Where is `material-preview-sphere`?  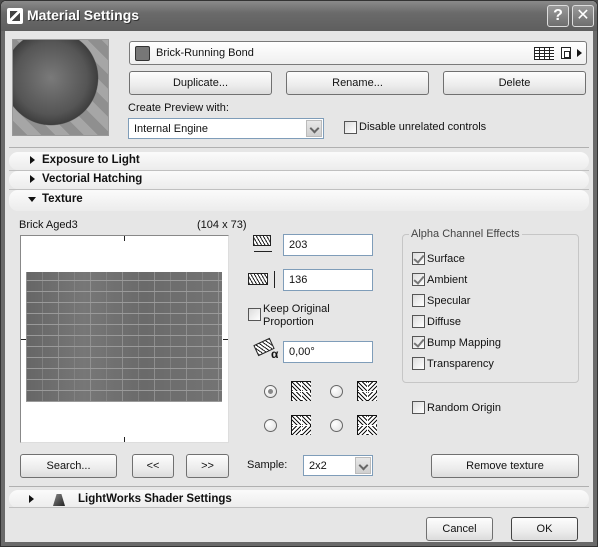
material-preview-sphere is located at coordinates (60, 87).